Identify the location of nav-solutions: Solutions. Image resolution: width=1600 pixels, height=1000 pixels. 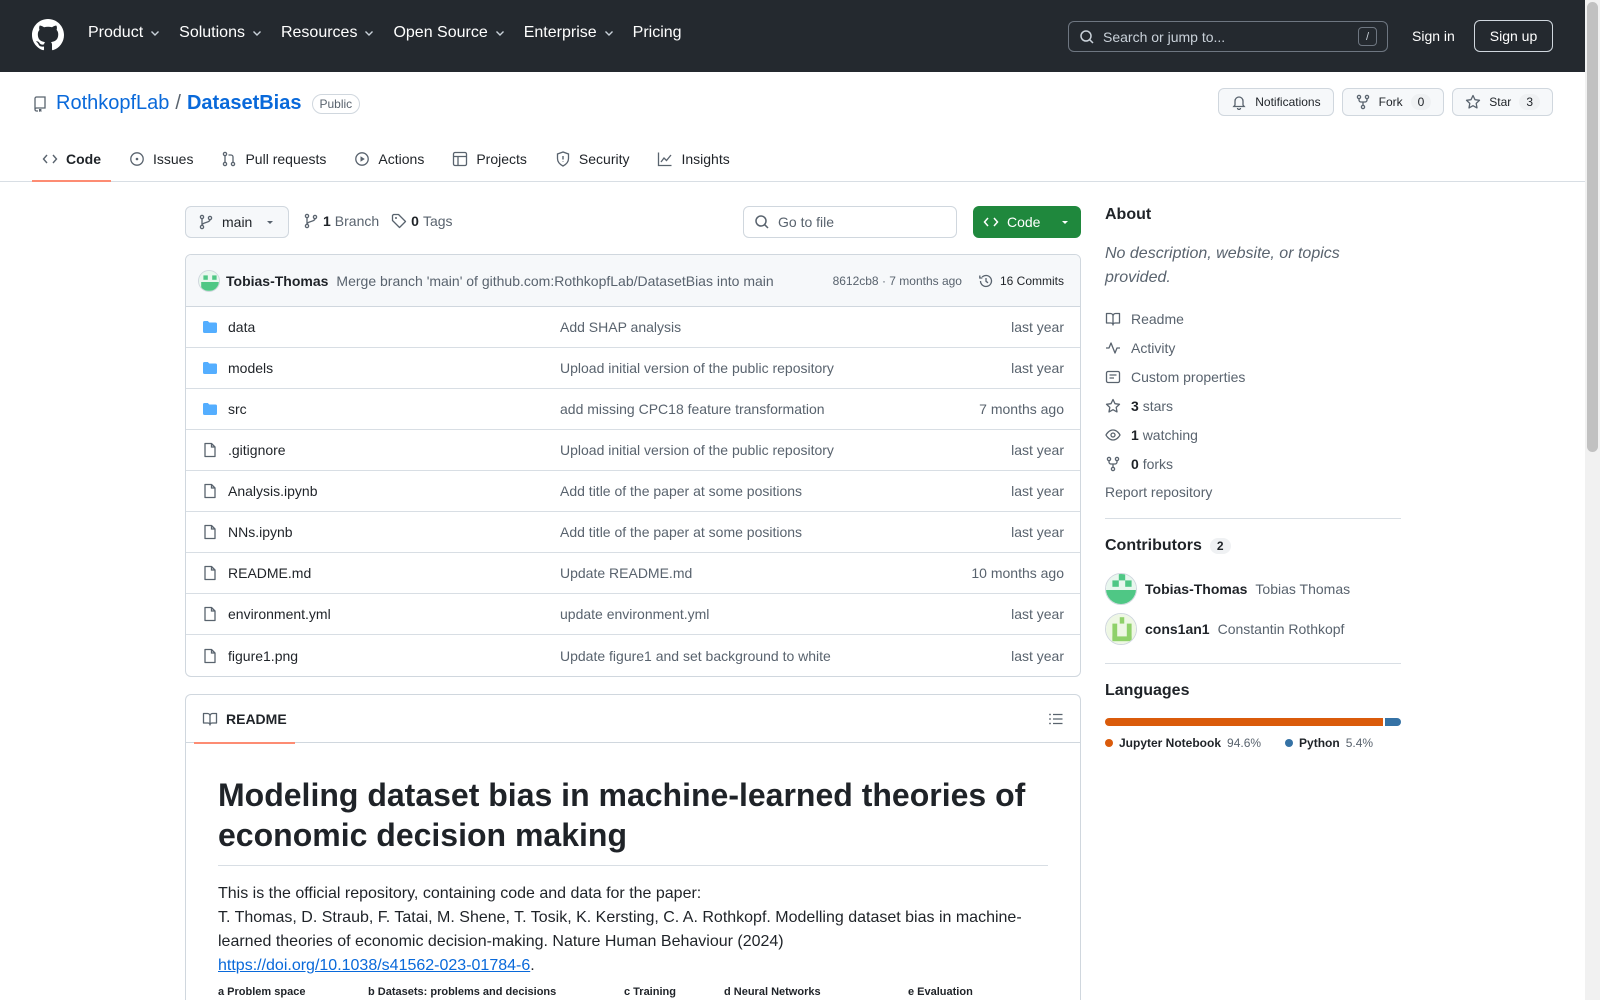
(221, 33).